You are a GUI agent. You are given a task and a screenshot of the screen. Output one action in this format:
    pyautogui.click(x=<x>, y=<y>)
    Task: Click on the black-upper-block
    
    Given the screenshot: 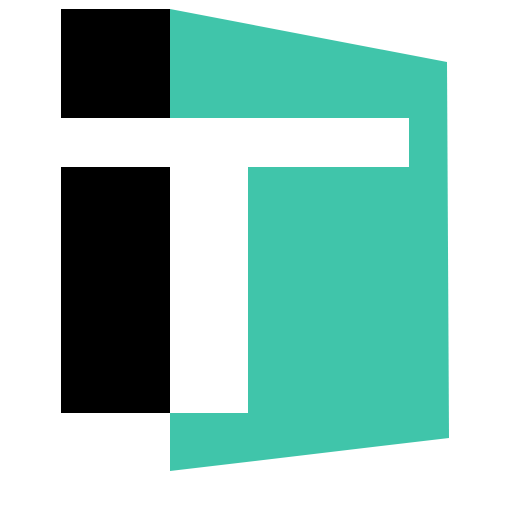 What is the action you would take?
    pyautogui.click(x=115, y=63)
    